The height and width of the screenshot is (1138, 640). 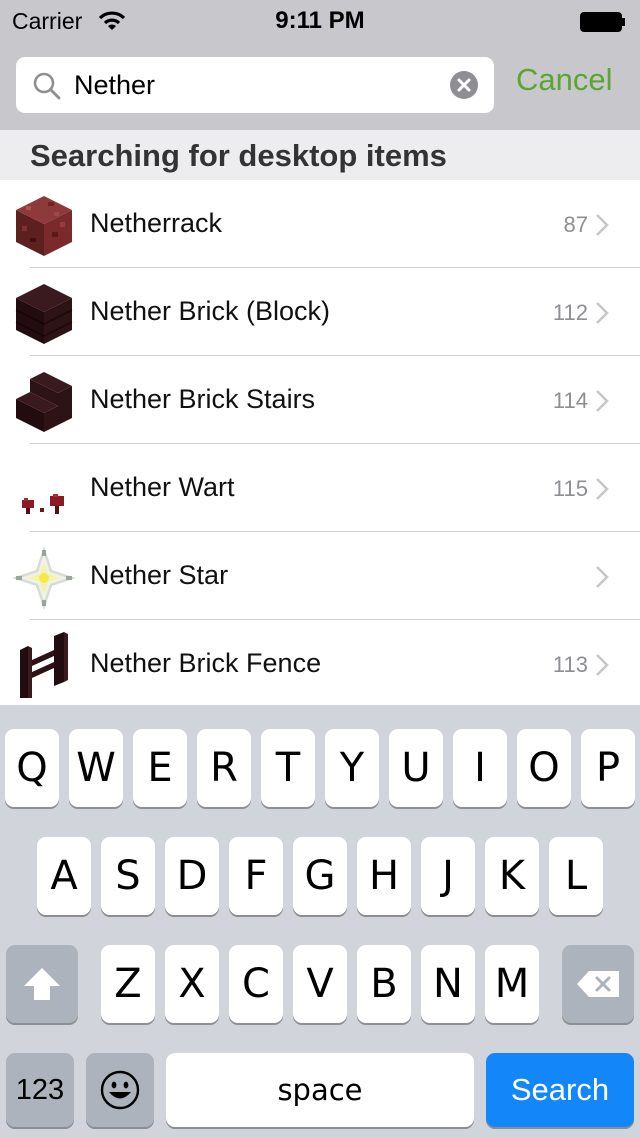 What do you see at coordinates (564, 80) in the screenshot?
I see `cancel-button: Cancel` at bounding box center [564, 80].